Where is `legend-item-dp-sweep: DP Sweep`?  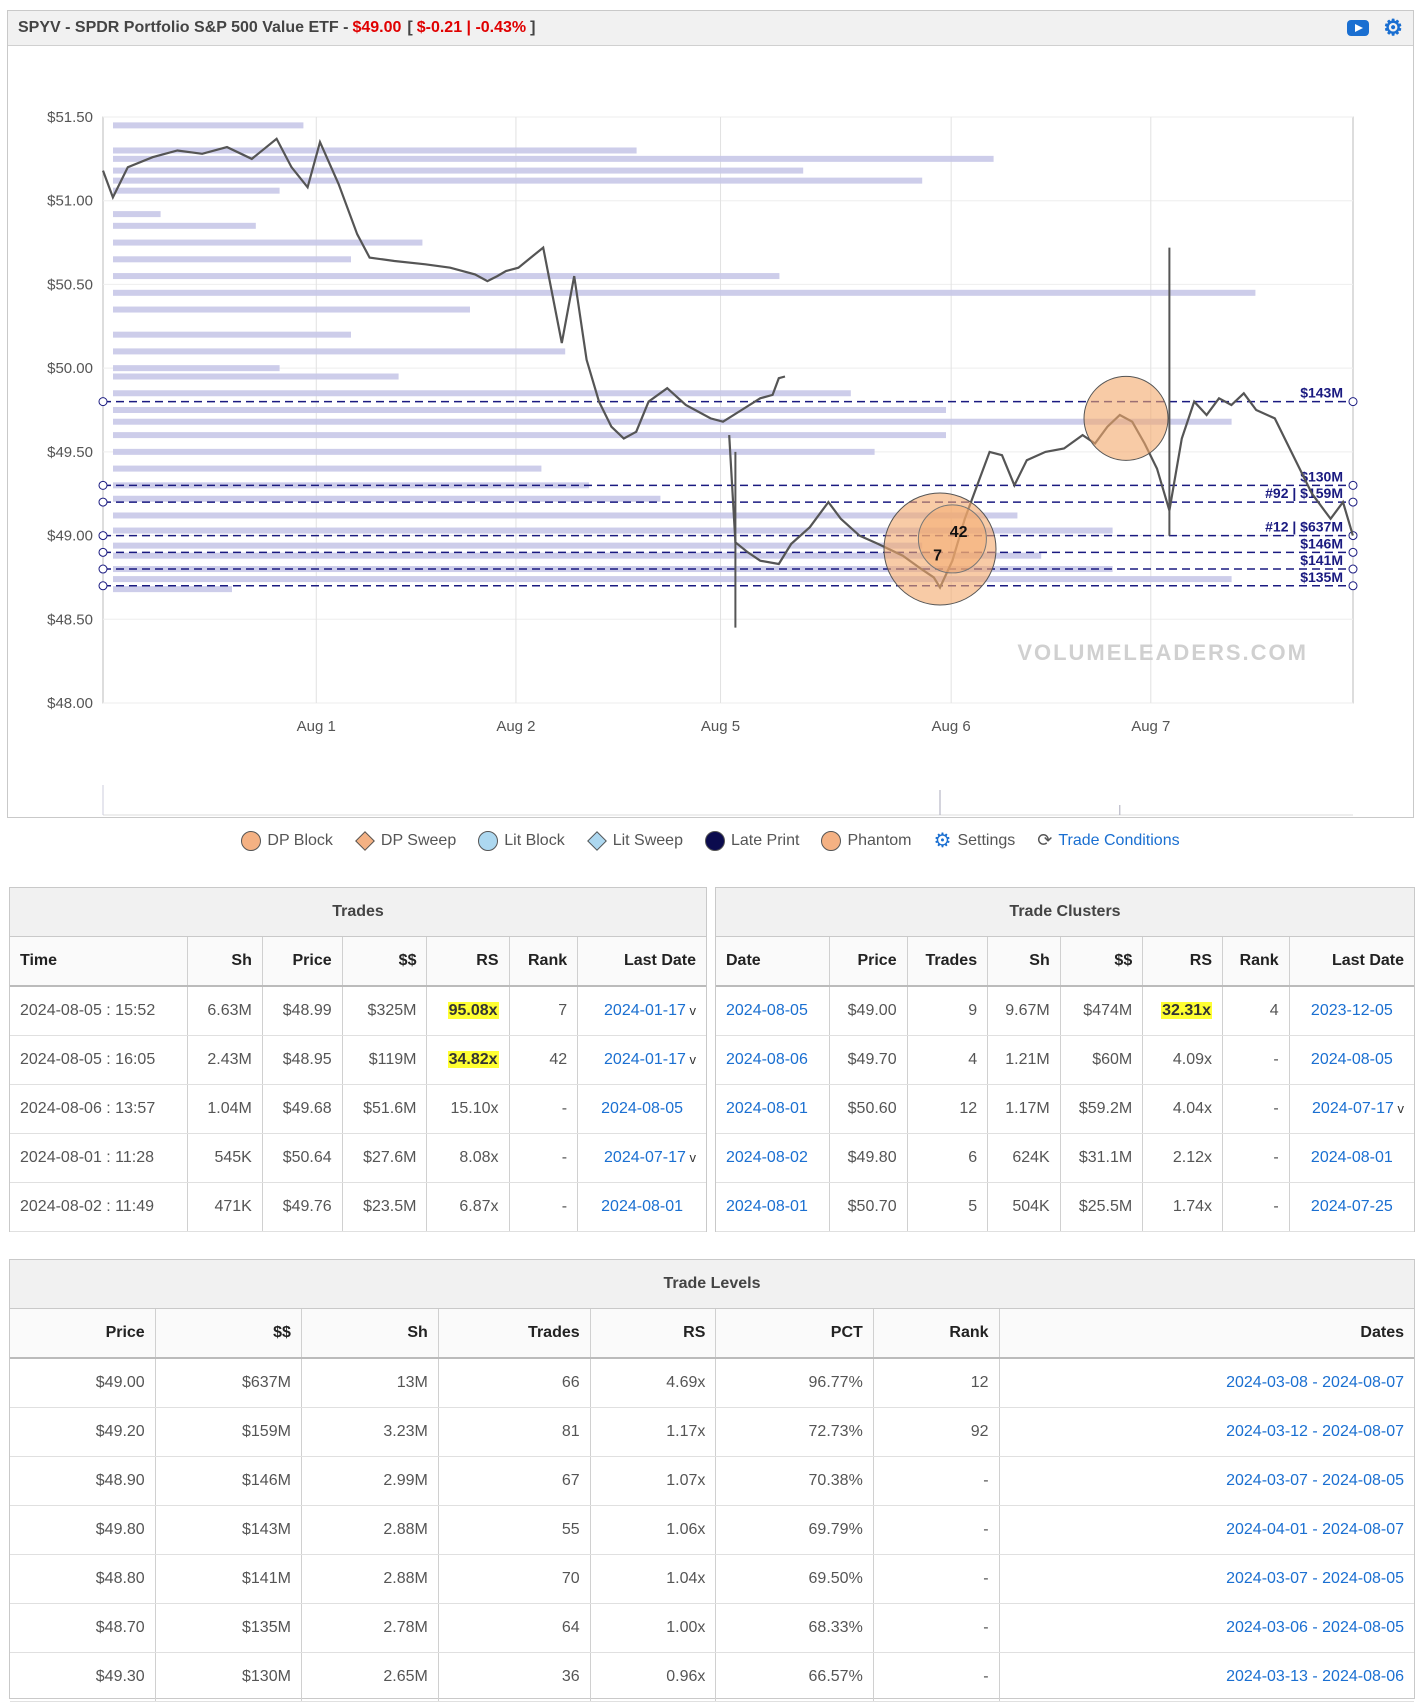
legend-item-dp-sweep: DP Sweep is located at coordinates (406, 840).